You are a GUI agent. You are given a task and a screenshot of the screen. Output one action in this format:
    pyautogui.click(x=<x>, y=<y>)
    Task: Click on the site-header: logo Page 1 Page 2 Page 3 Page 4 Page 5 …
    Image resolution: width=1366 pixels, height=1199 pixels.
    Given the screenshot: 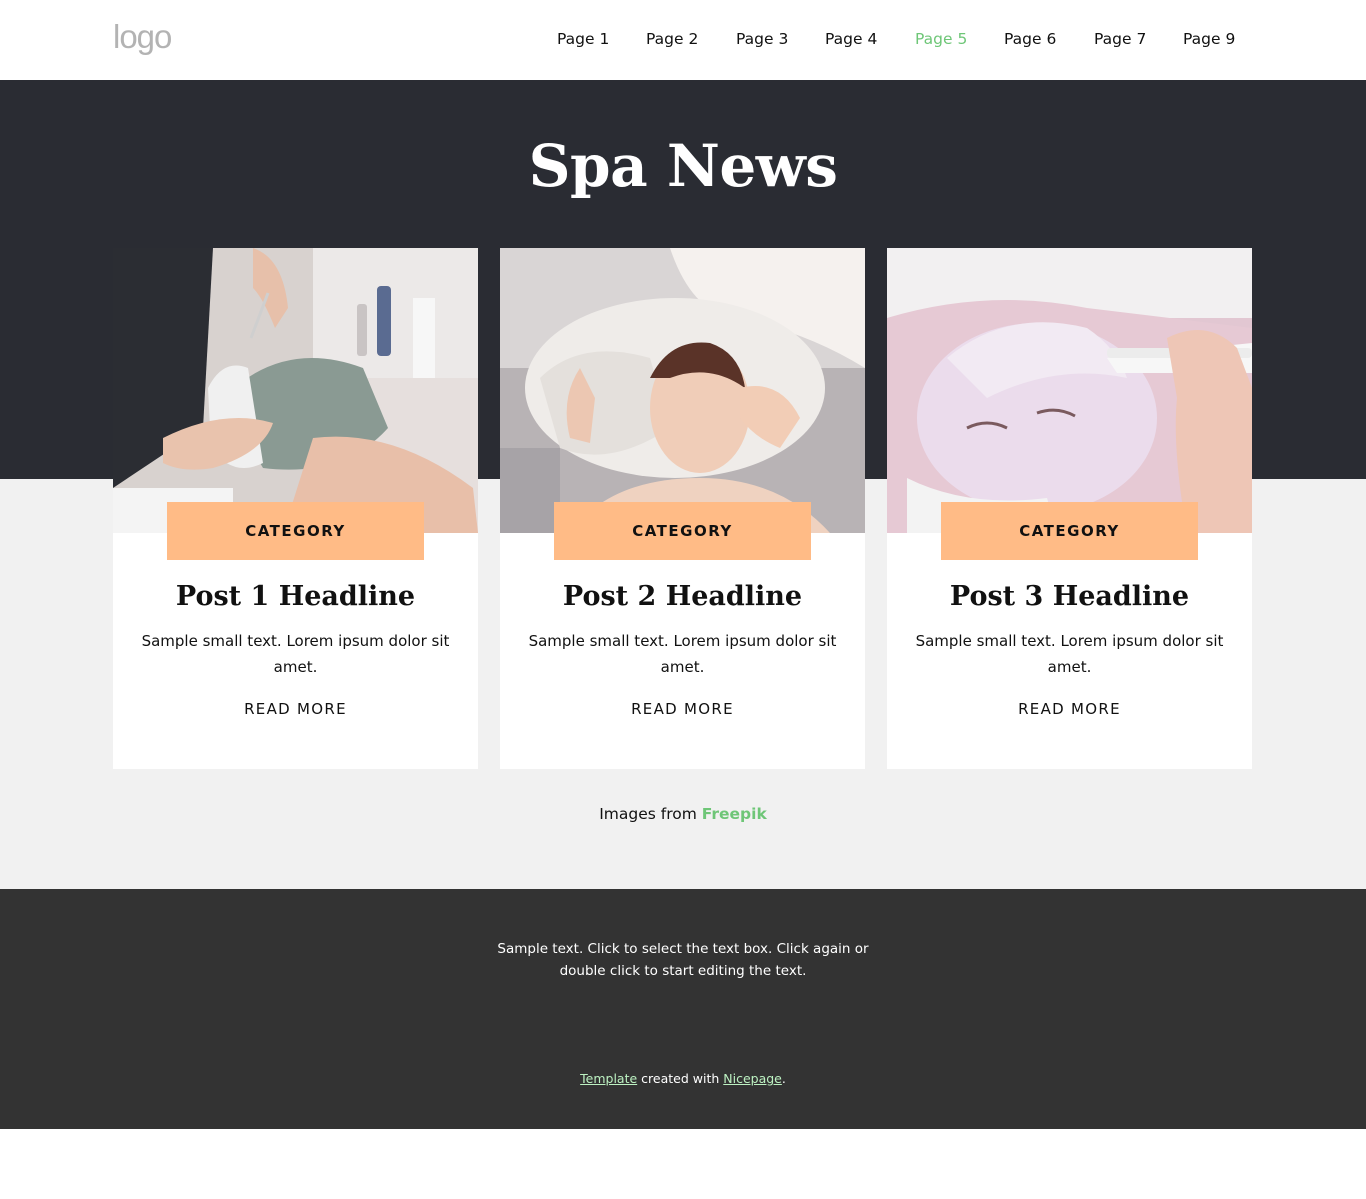 What is the action you would take?
    pyautogui.click(x=683, y=40)
    